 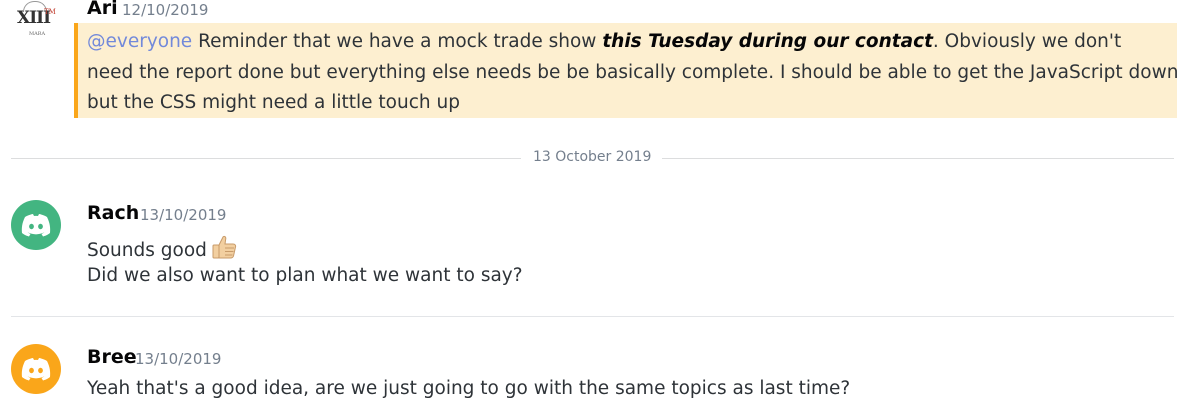 I want to click on timestamp-ari: 12/10/2019, so click(x=165, y=10).